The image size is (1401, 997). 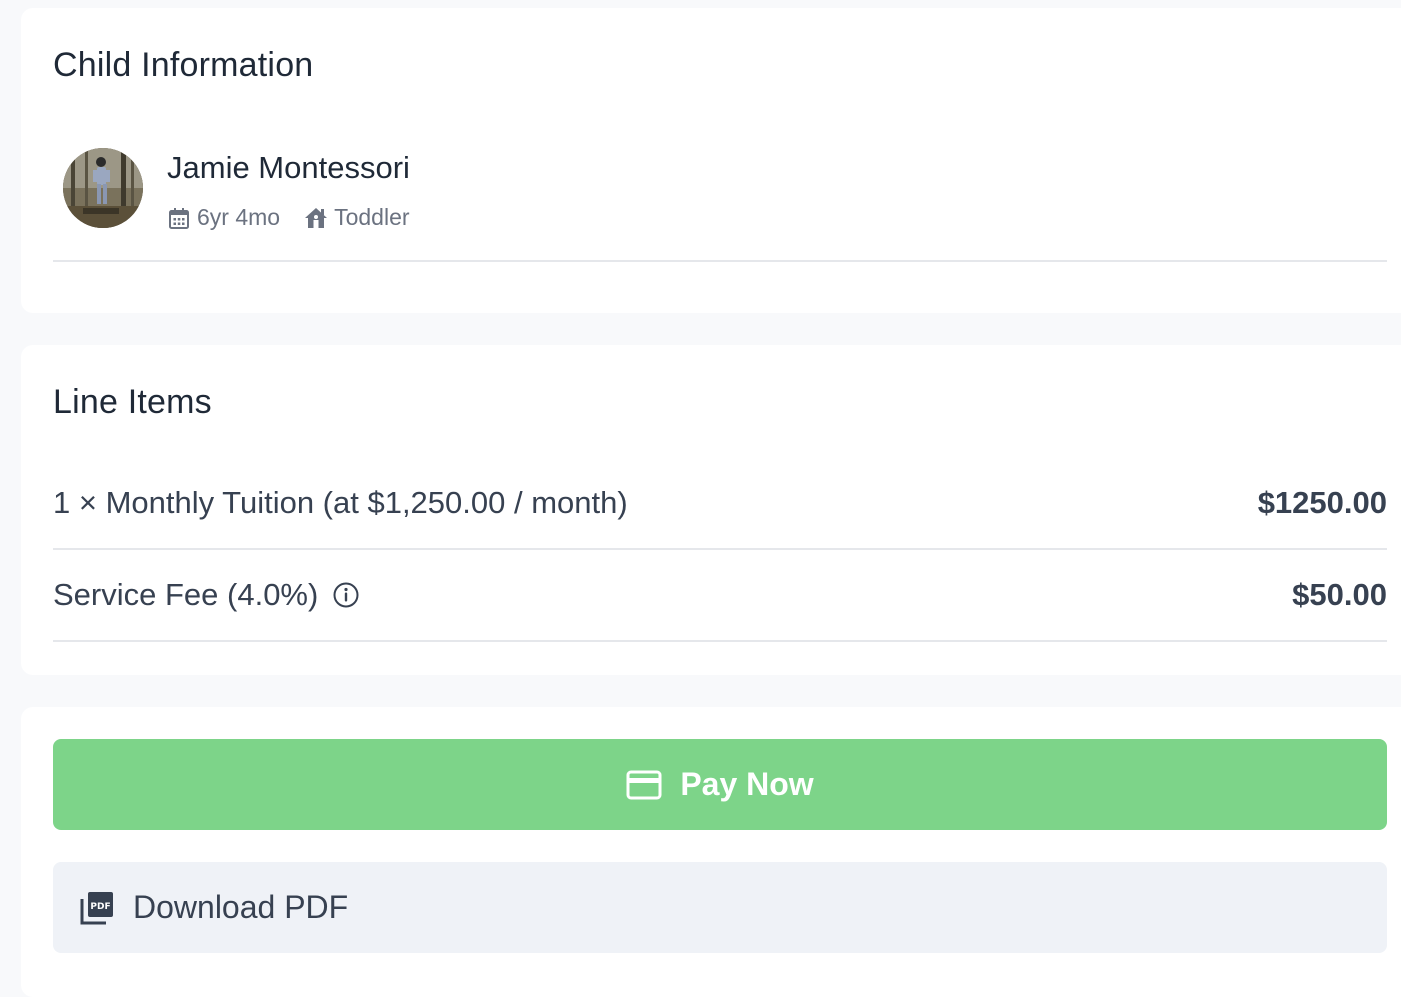 I want to click on line-item-amount: $50.00, so click(x=1339, y=594).